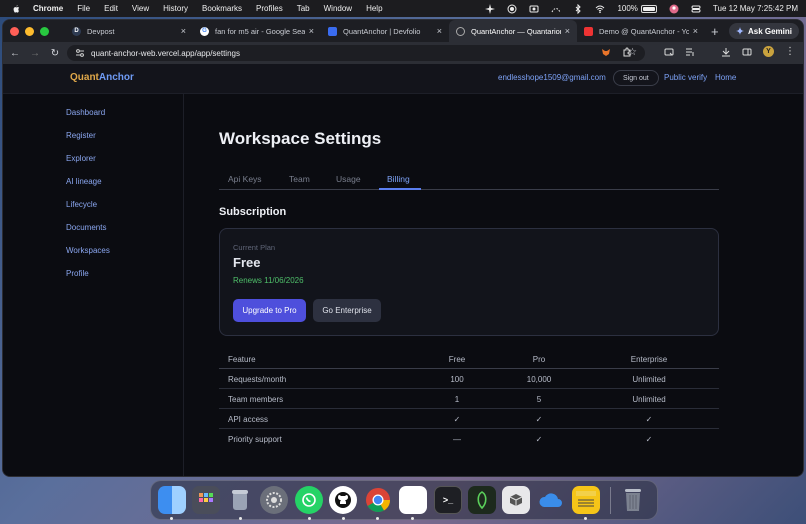 Image resolution: width=806 pixels, height=524 pixels. I want to click on browser-tab-devpost: D Devpost ×, so click(129, 31).